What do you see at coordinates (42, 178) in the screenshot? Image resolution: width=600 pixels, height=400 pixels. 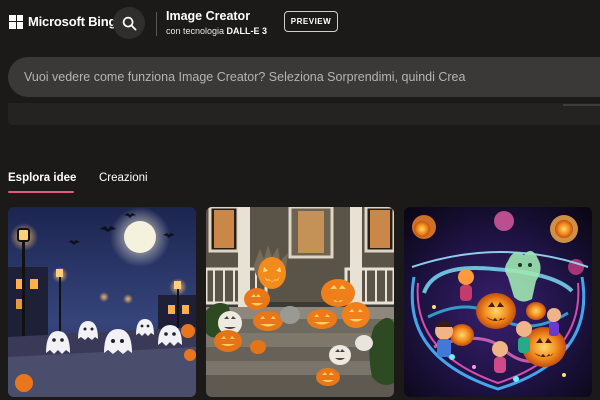 I see `tab-esplora-idee: Esplora idee` at bounding box center [42, 178].